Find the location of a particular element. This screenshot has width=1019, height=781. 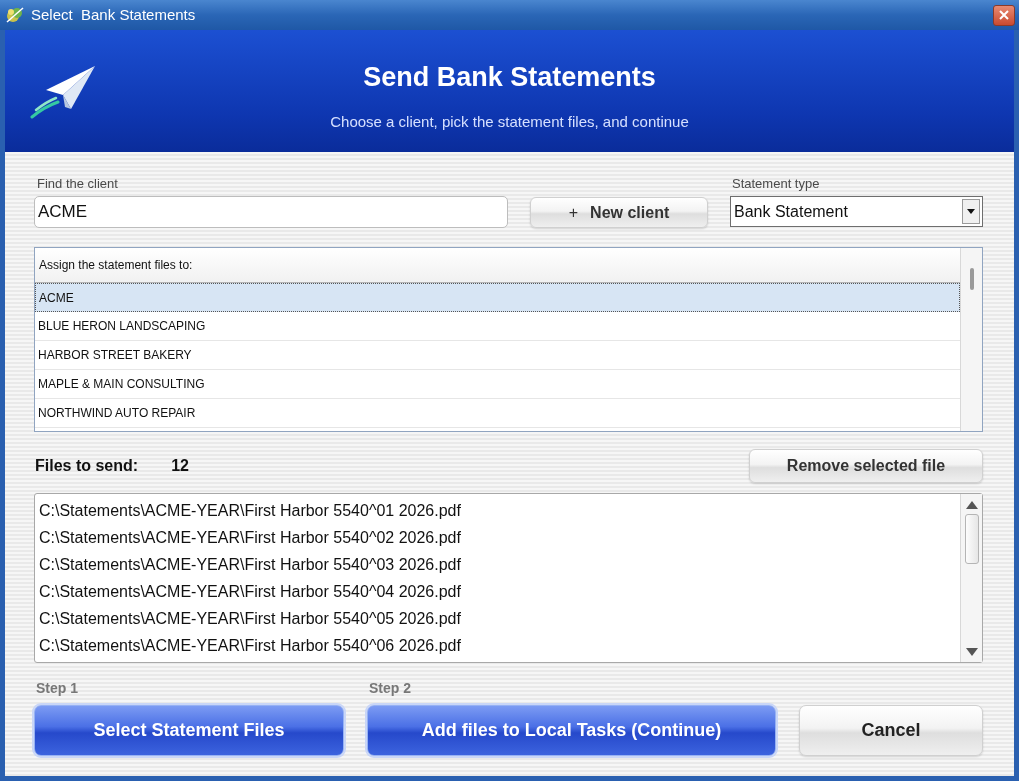

files-label: Files to send: is located at coordinates (86, 466).